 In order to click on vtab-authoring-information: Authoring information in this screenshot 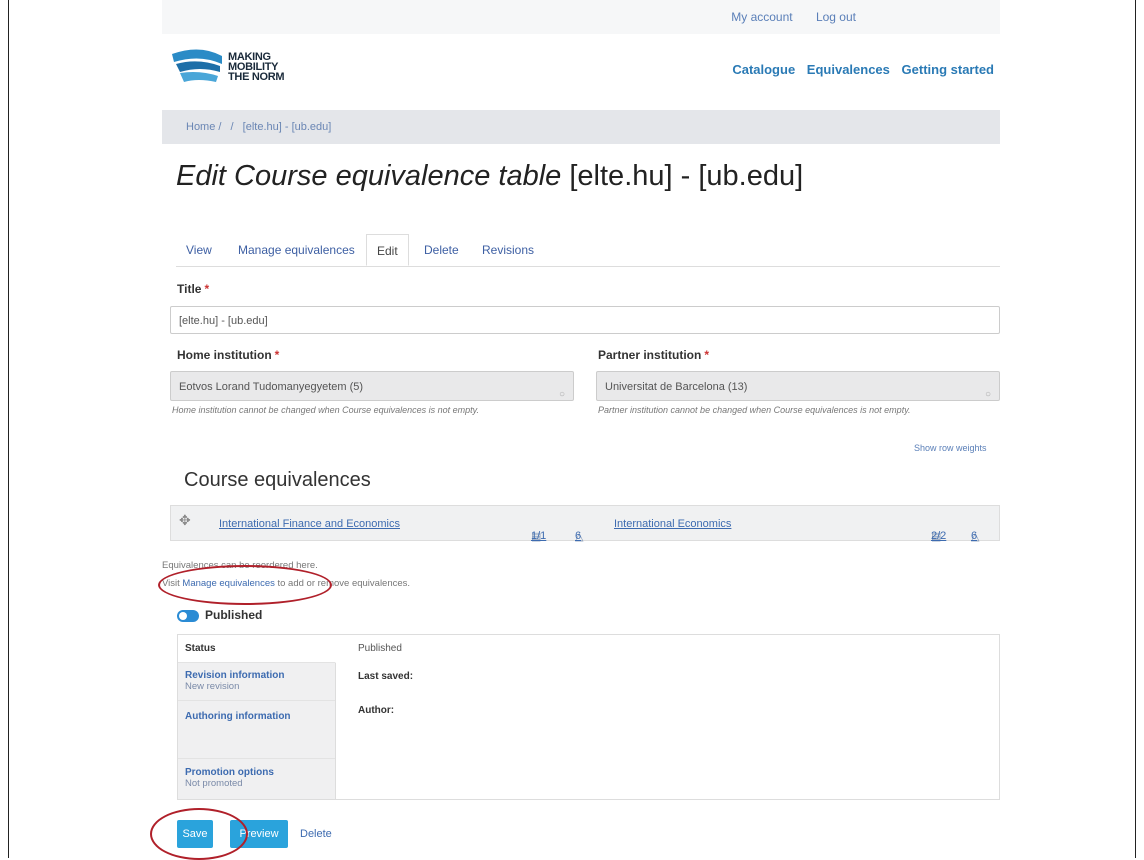, I will do `click(256, 730)`.